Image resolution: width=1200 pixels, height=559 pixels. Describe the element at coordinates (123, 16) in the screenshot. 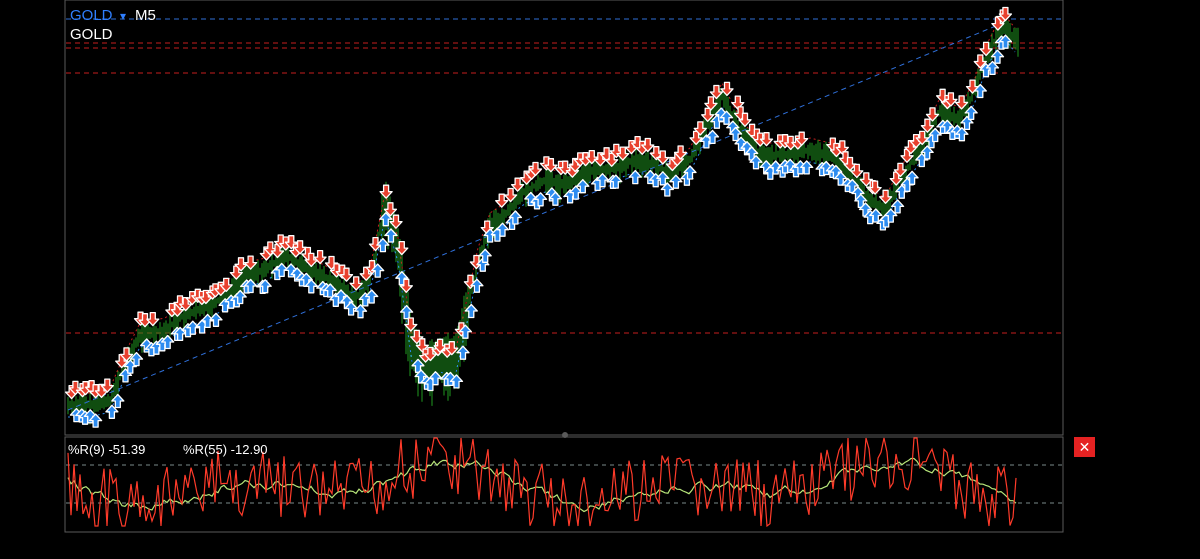

I see `chevron-down-icon: ▾` at that location.